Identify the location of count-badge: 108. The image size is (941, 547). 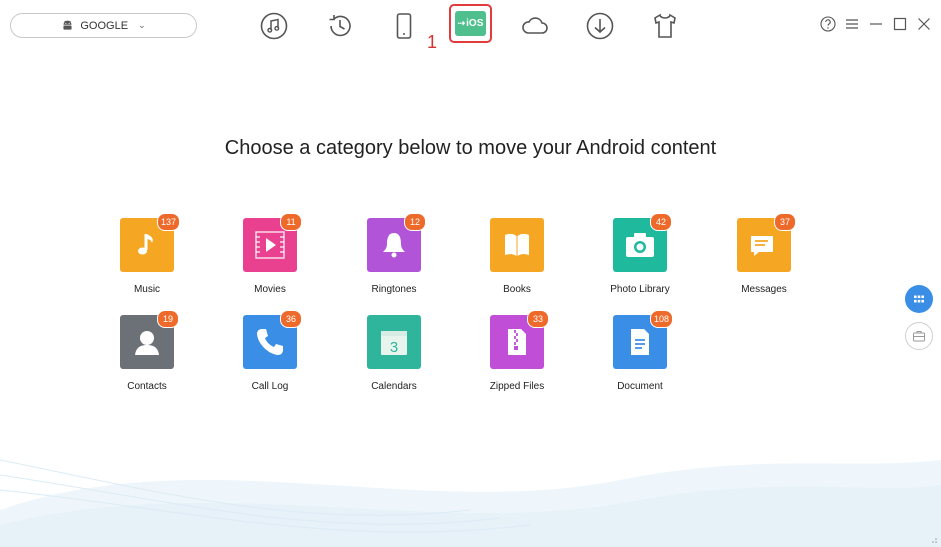
(662, 319).